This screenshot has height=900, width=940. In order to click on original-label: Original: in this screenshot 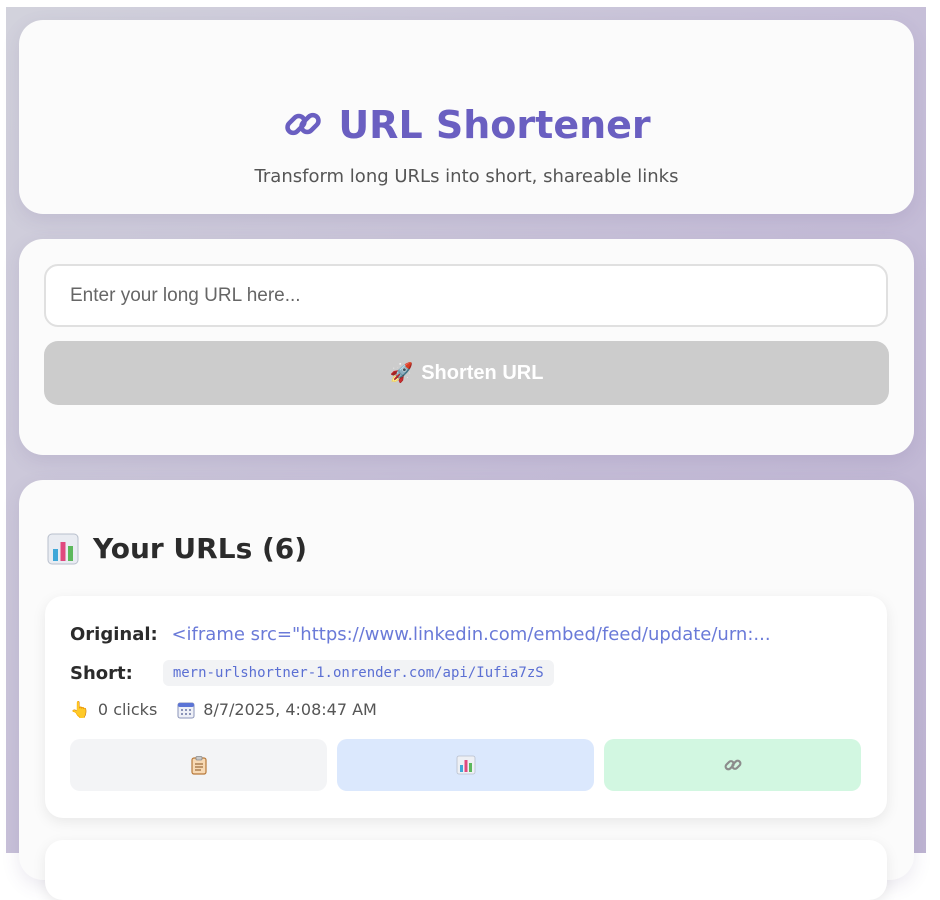, I will do `click(114, 634)`.